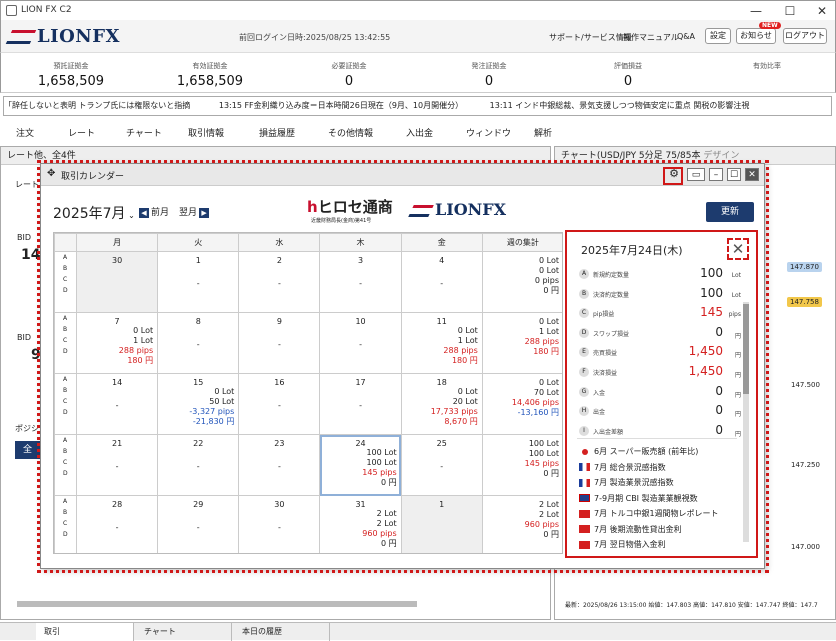 The width and height of the screenshot is (836, 641). I want to click on economic-event: 7月 翌日物借入金利, so click(659, 544).